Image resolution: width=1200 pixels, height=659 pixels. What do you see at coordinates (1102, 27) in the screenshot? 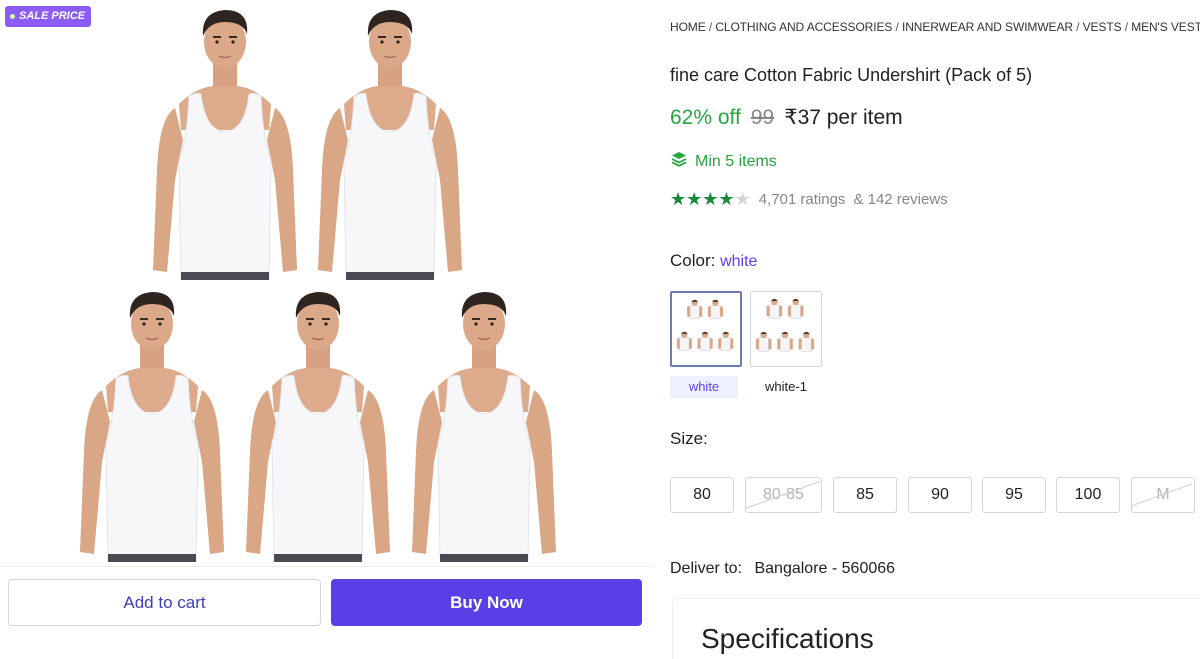
I see `breadcrumb-item: VESTS` at bounding box center [1102, 27].